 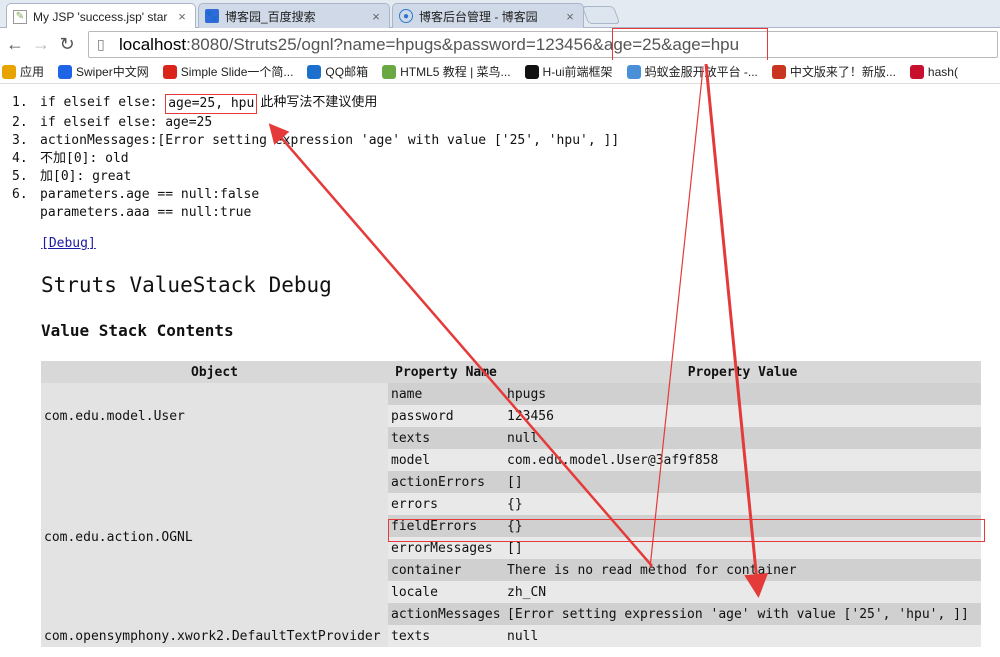 I want to click on line-number, so click(x=26, y=213).